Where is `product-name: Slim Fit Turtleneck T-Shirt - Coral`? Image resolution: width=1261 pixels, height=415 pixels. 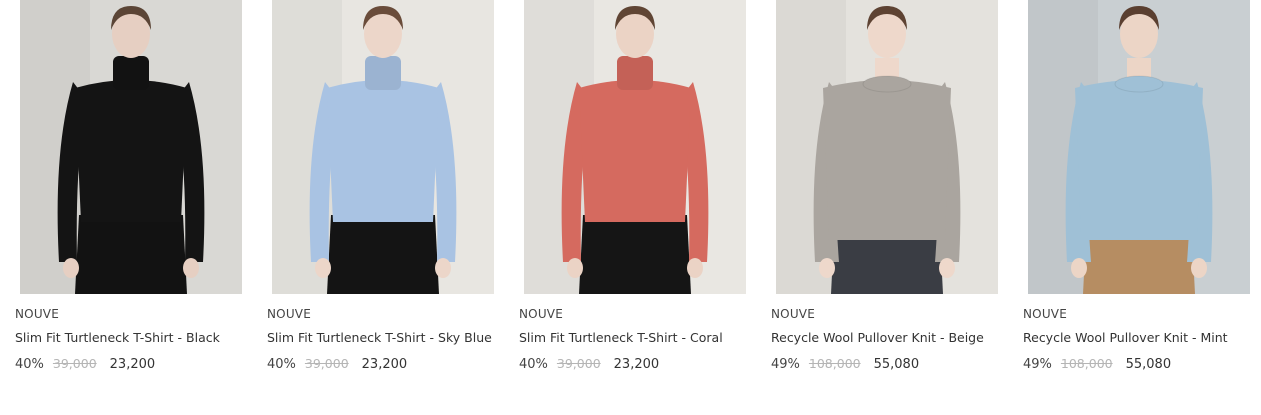
product-name: Slim Fit Turtleneck T-Shirt - Coral is located at coordinates (631, 337).